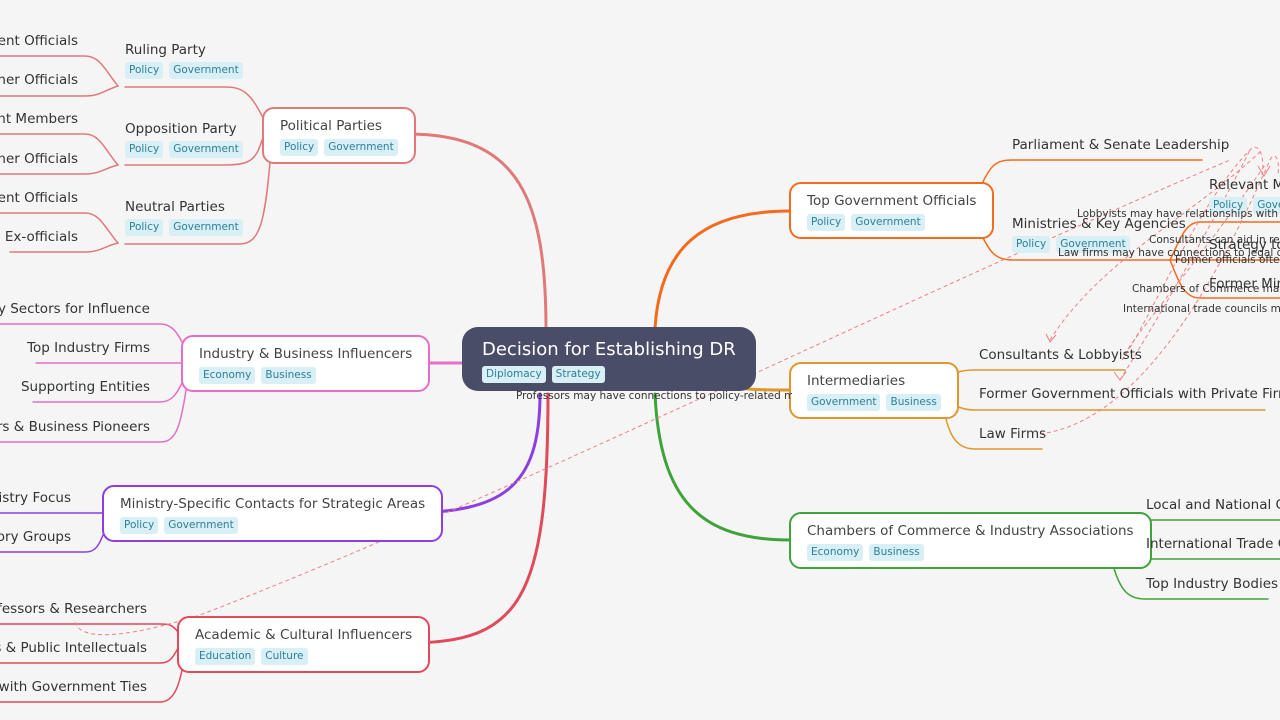 The height and width of the screenshot is (720, 1280). What do you see at coordinates (1213, 505) in the screenshot?
I see `leaf-node: Local and National Chambers` at bounding box center [1213, 505].